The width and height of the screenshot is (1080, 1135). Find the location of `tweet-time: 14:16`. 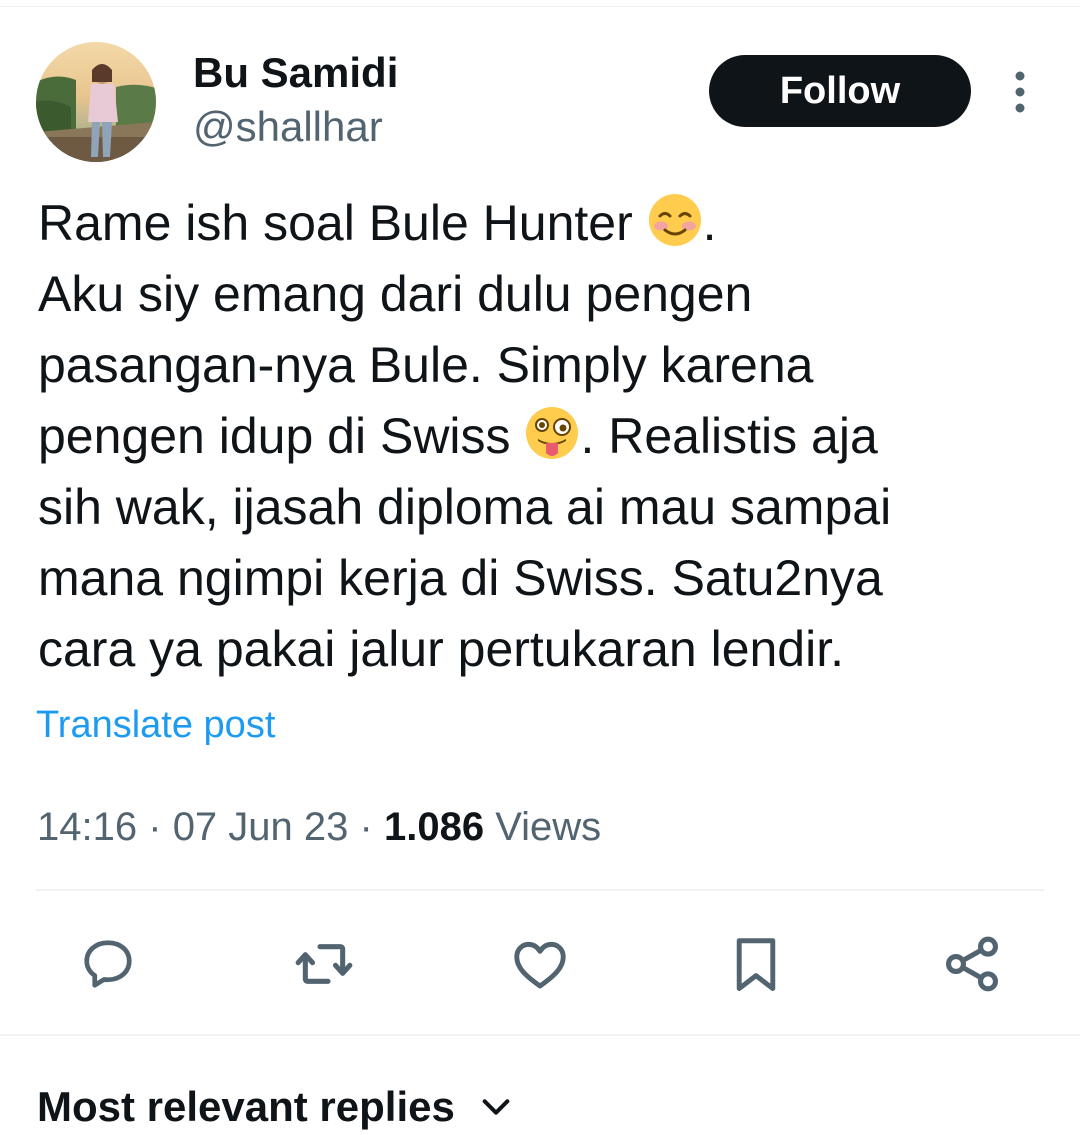

tweet-time: 14:16 is located at coordinates (87, 827).